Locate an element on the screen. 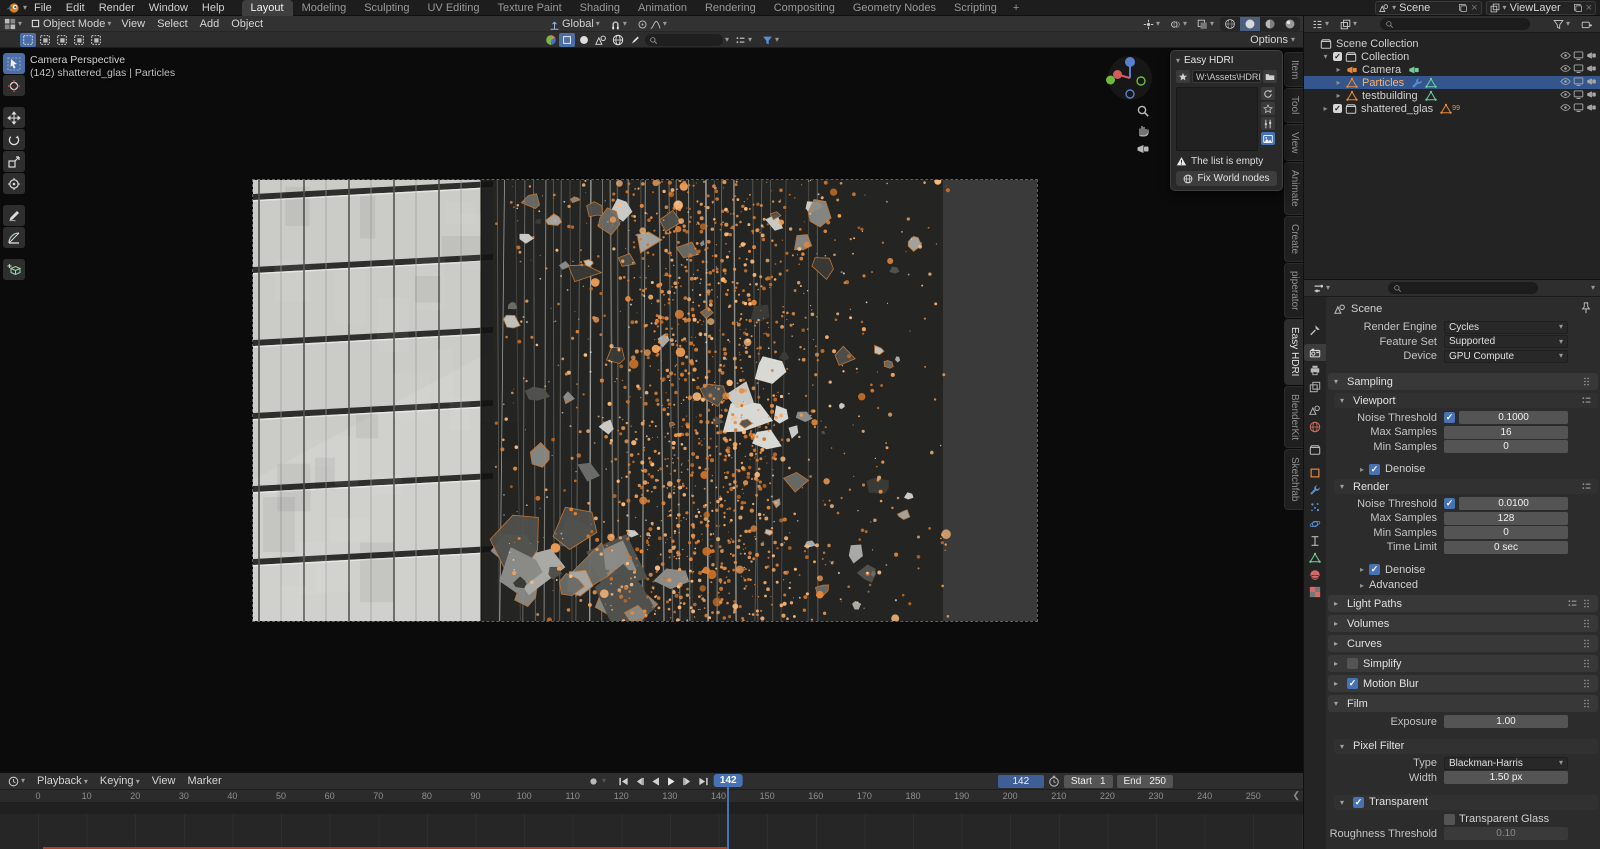 The image size is (1600, 849). panel-header-light-paths: ▸ Light Paths is located at coordinates (1463, 603).